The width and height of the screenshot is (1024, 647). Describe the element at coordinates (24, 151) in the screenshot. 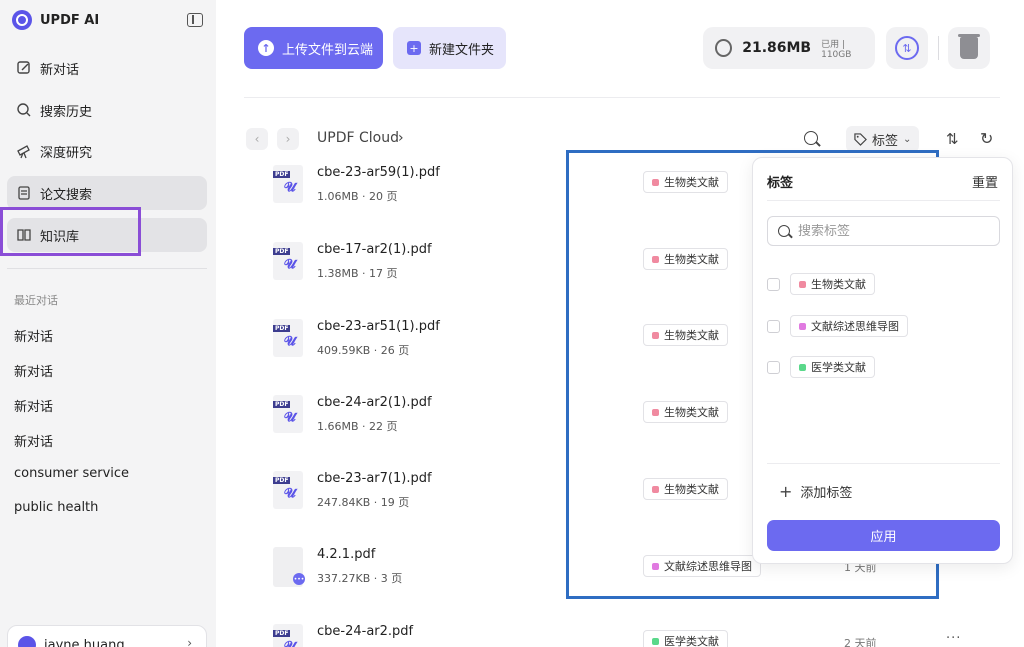

I see `telescope-icon` at that location.